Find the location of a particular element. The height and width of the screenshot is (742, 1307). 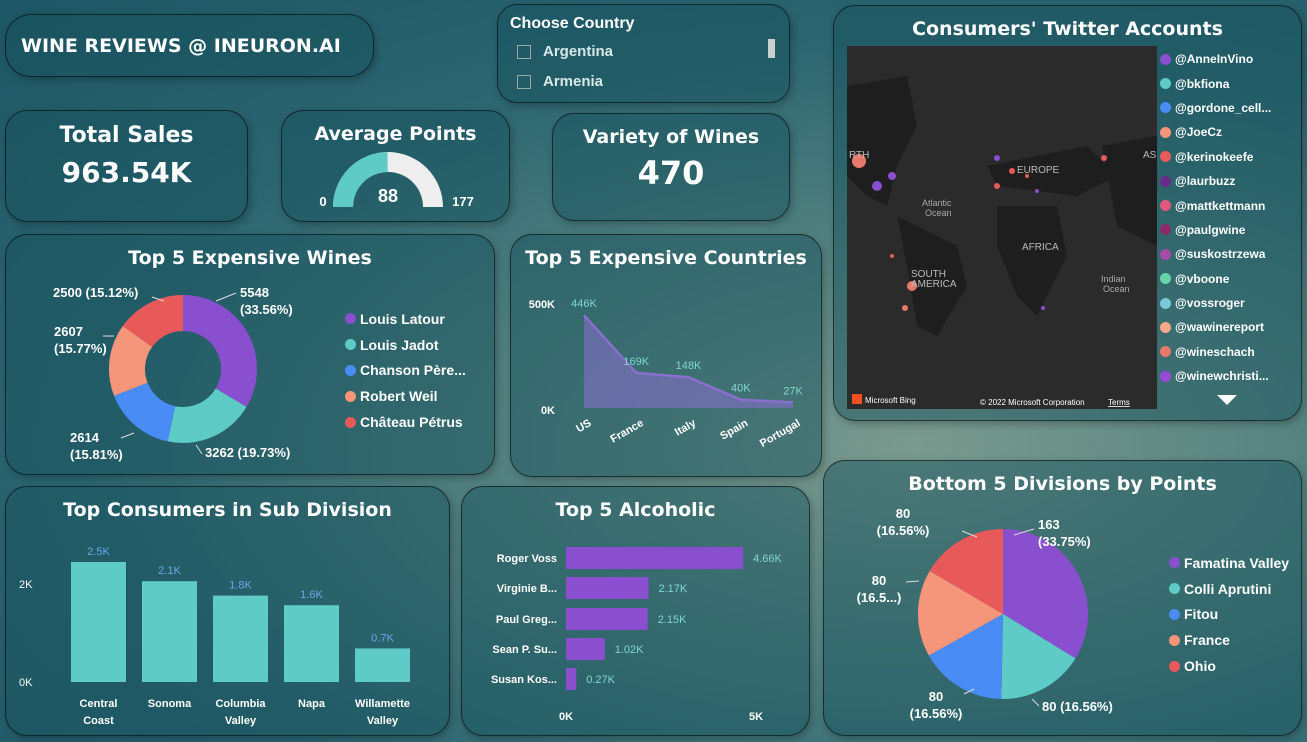

data-label: 0.27K is located at coordinates (600, 680).